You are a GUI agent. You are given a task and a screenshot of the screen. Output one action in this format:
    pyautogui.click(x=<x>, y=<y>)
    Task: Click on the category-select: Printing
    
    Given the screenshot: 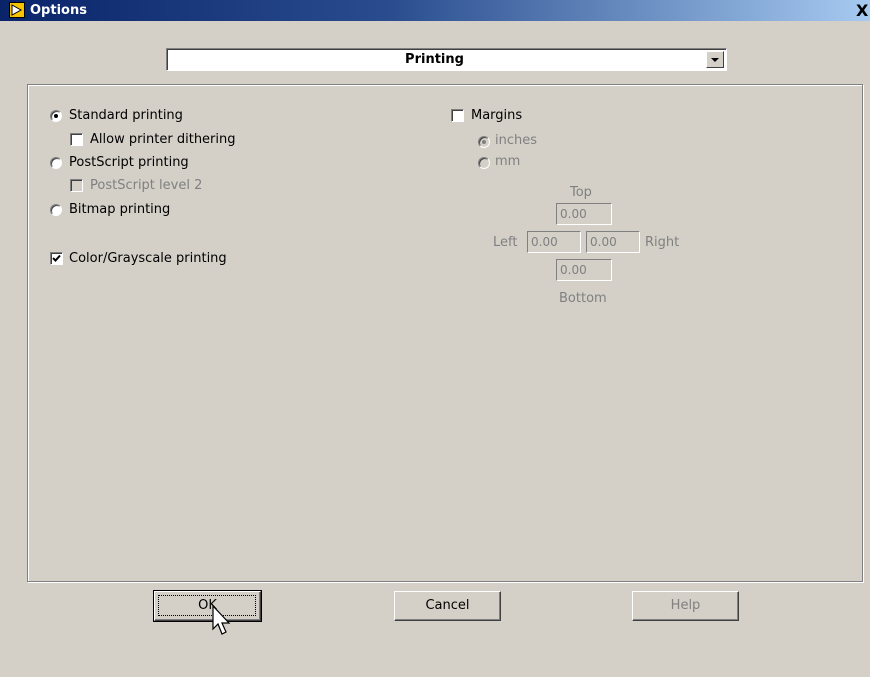 What is the action you would take?
    pyautogui.click(x=446, y=59)
    